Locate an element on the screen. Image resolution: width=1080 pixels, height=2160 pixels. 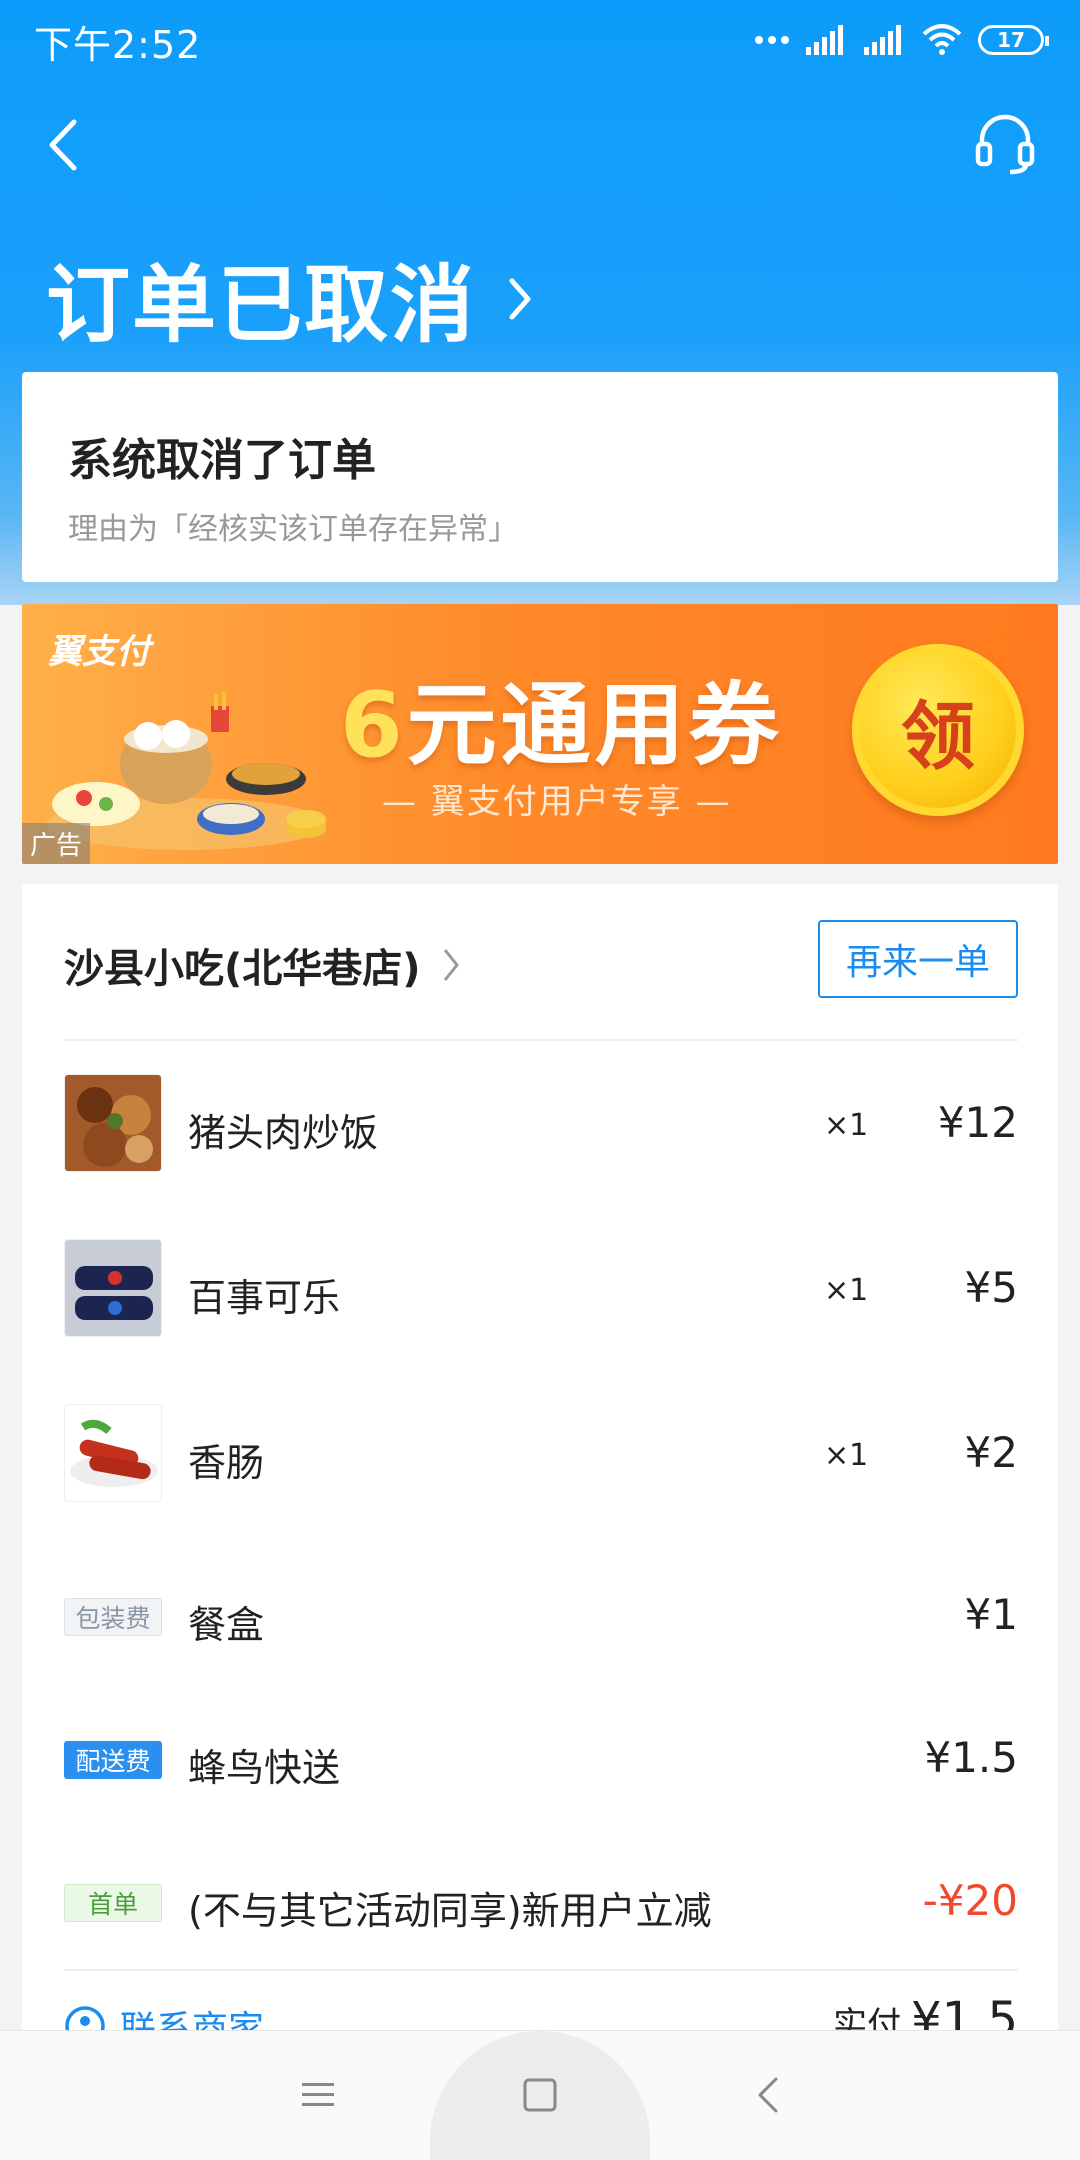
fee-name: 蜂鸟快送 is located at coordinates (264, 1768).